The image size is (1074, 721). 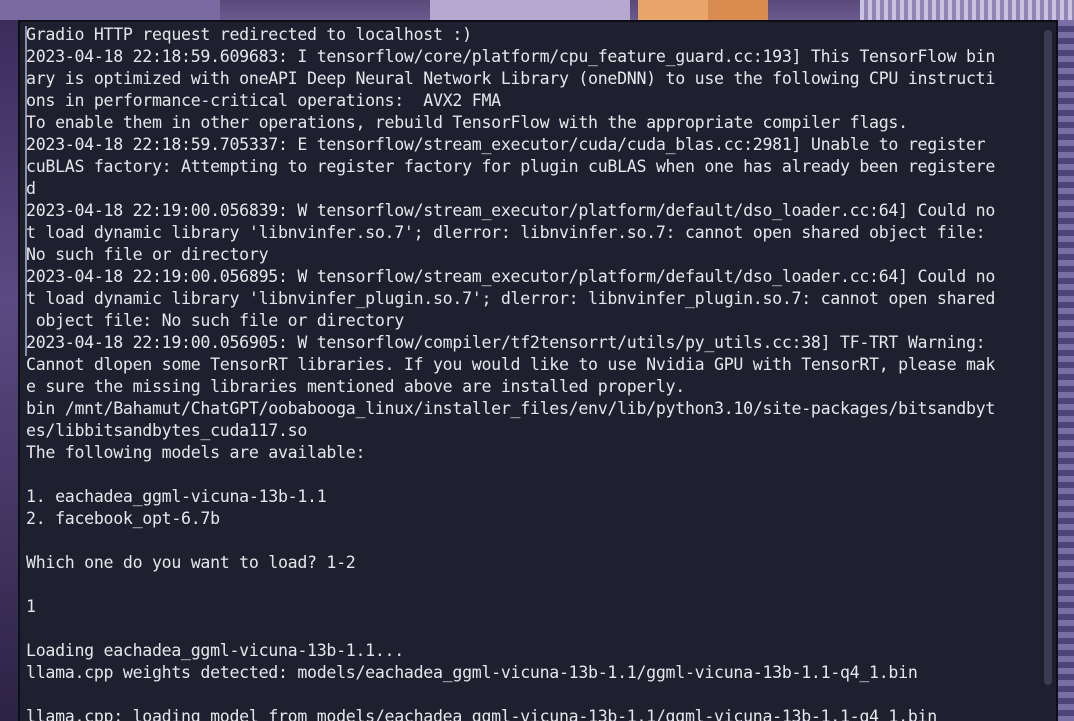 I want to click on terminal-line: d, so click(x=31, y=188).